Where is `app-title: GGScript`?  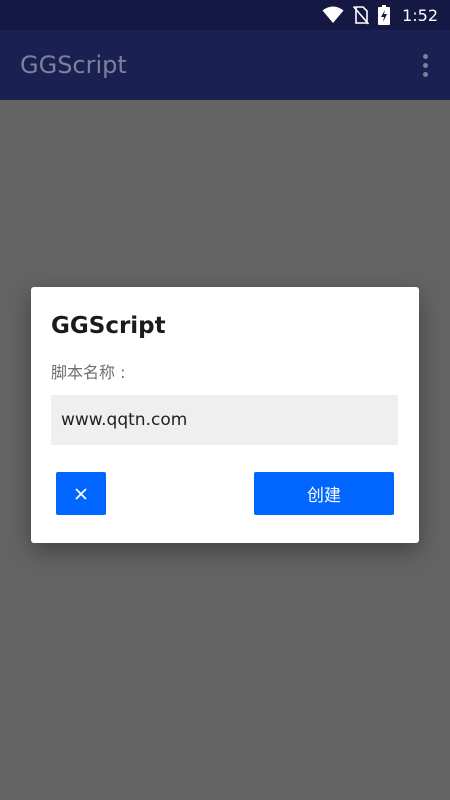 app-title: GGScript is located at coordinates (73, 65).